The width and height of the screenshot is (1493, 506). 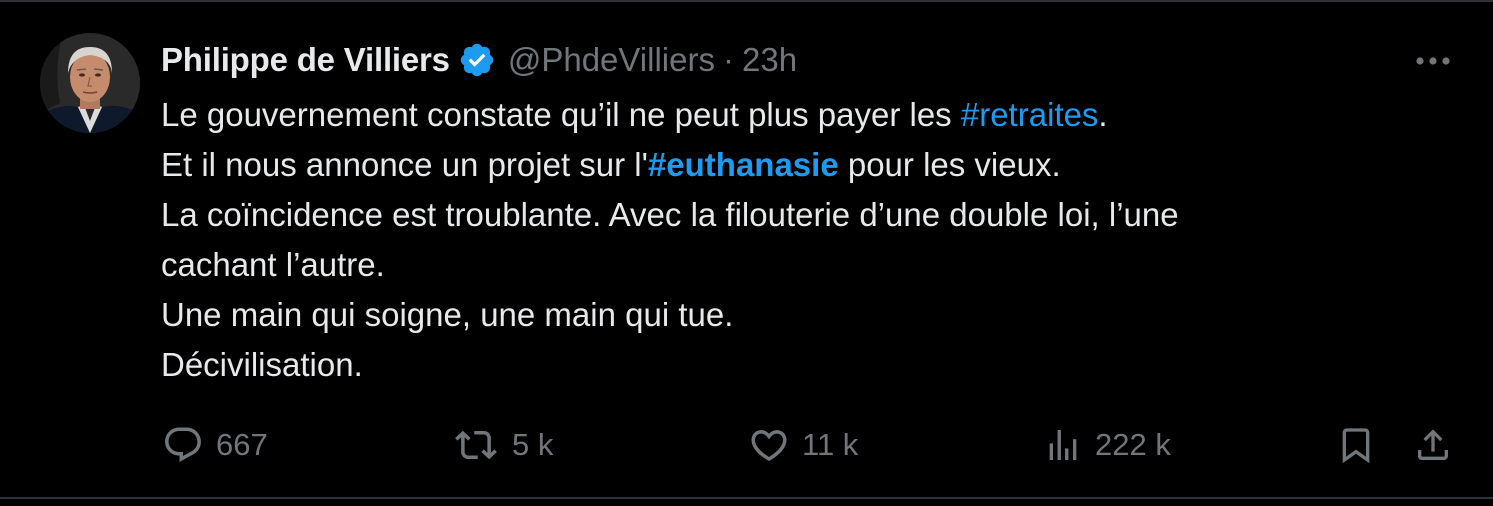 What do you see at coordinates (830, 444) in the screenshot?
I see `like-count: 11 k` at bounding box center [830, 444].